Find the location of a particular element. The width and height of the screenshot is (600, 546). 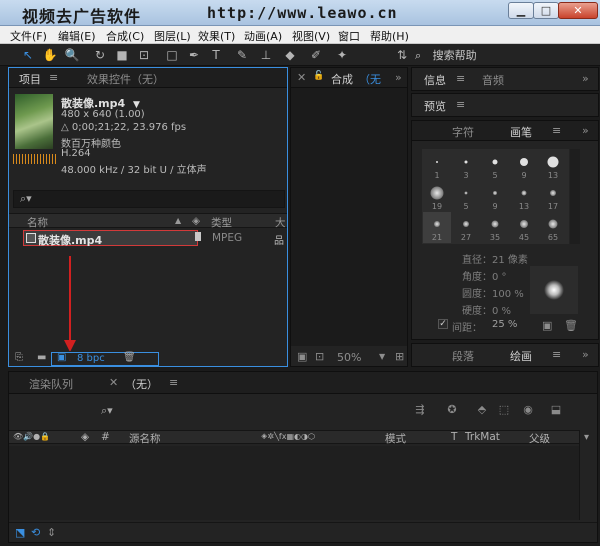

brush-preset: 35 is located at coordinates (495, 227).